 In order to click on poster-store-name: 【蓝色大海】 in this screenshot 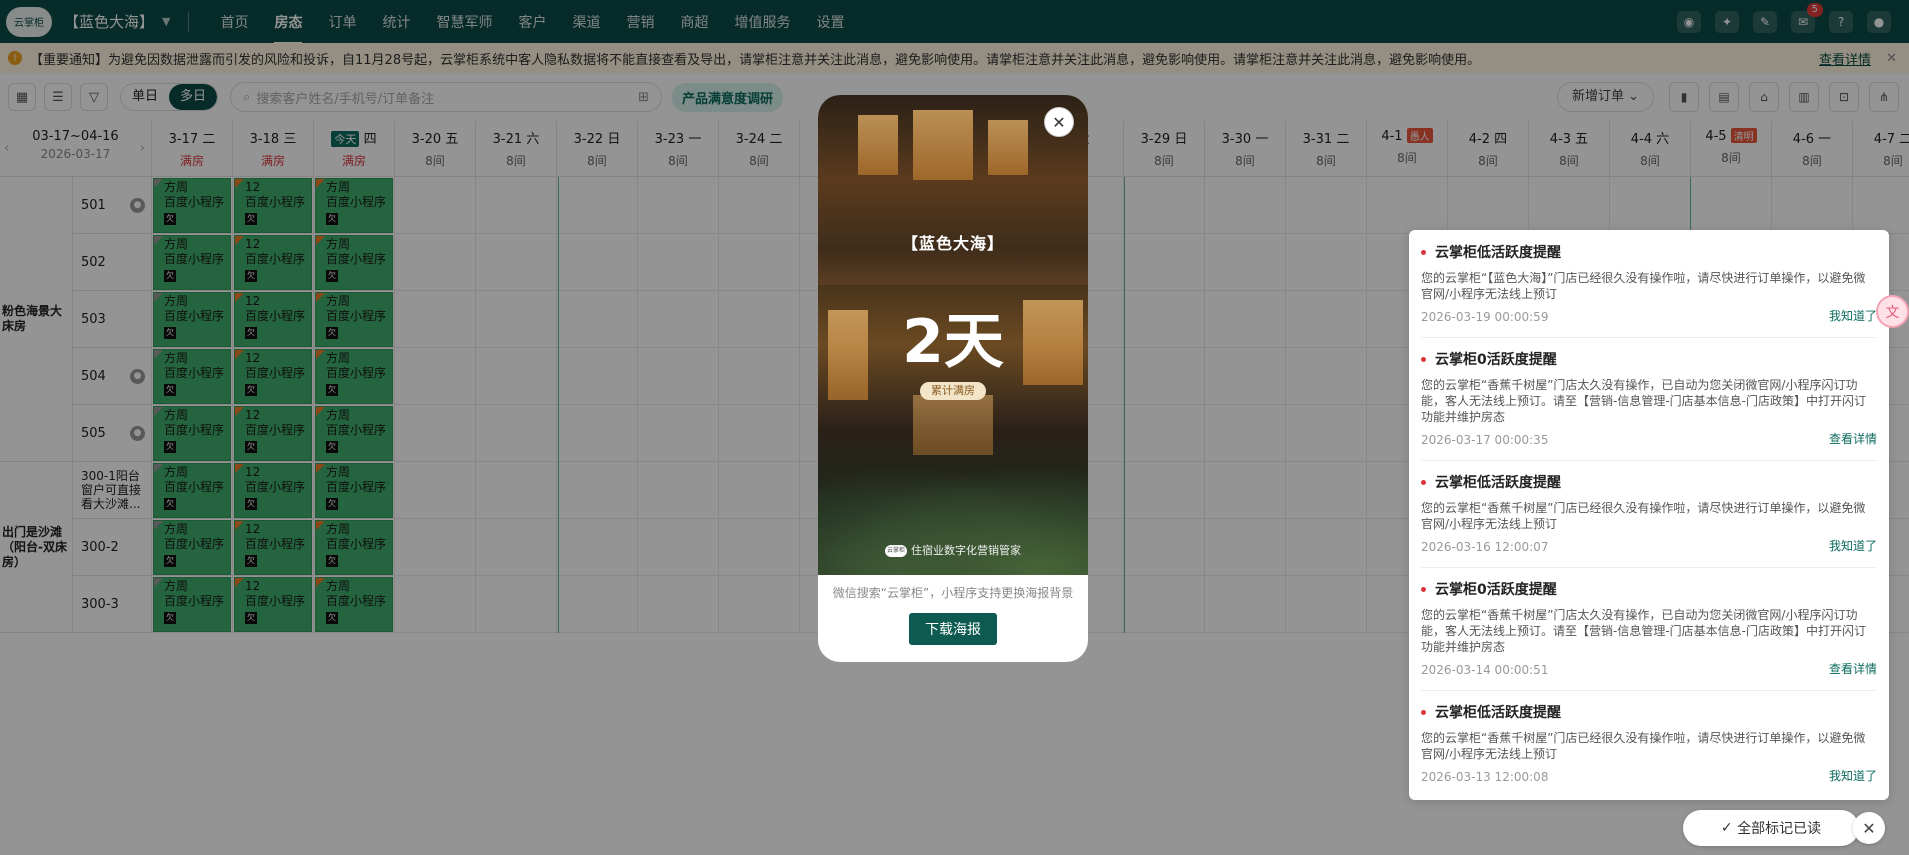, I will do `click(952, 243)`.